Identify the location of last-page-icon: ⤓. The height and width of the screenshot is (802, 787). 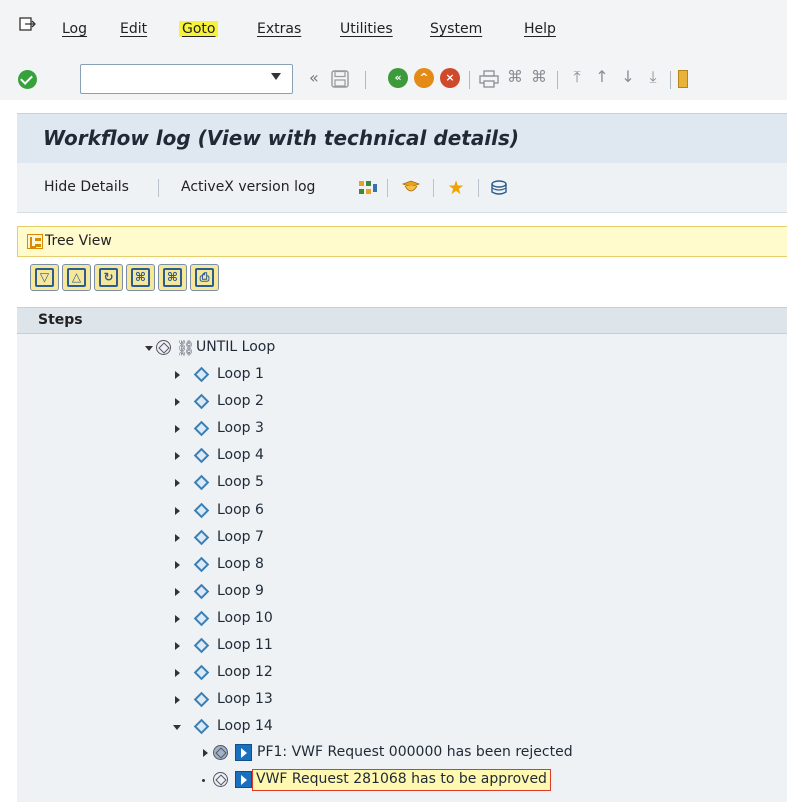
(653, 77).